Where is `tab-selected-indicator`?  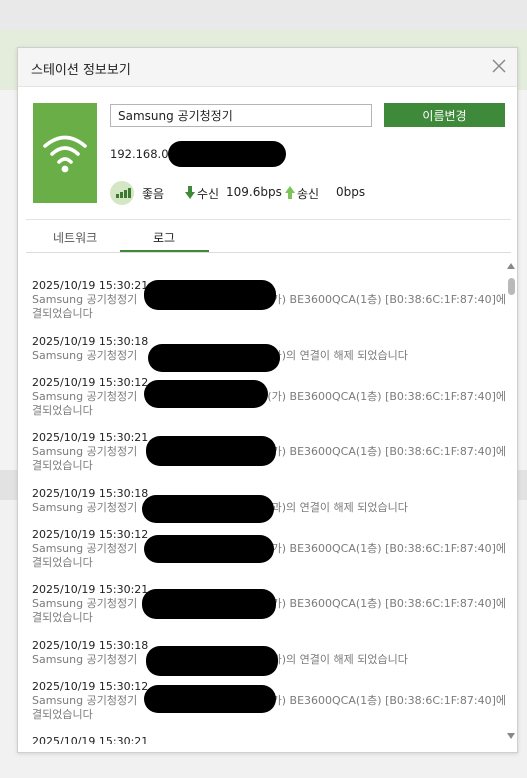
tab-selected-indicator is located at coordinates (164, 251).